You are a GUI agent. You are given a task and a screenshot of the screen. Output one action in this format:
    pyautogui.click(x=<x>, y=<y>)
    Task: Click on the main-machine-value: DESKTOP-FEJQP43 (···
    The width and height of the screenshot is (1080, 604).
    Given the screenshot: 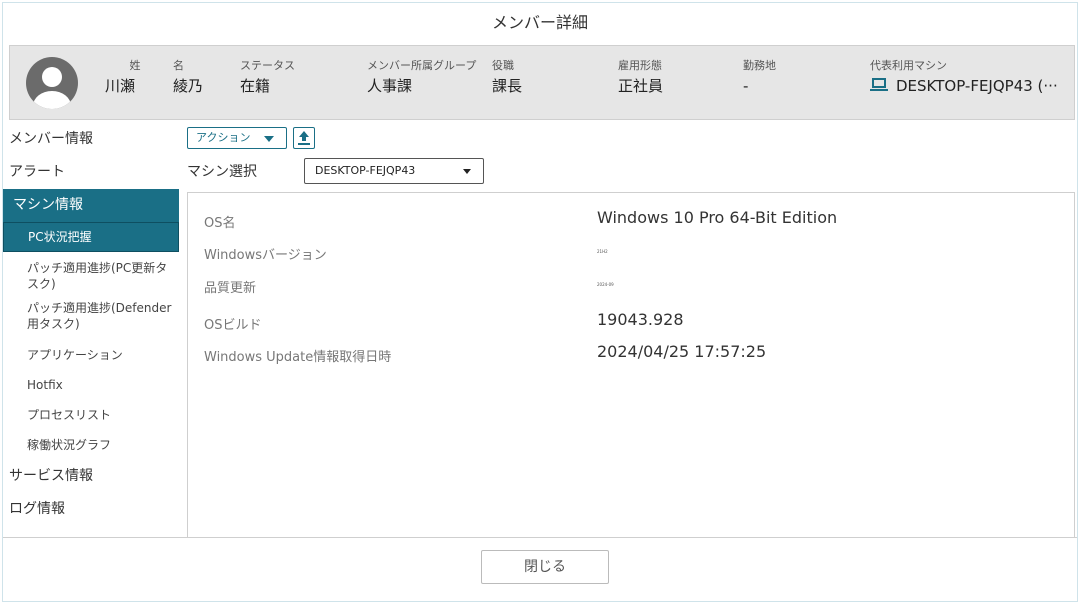 What is the action you would take?
    pyautogui.click(x=977, y=86)
    